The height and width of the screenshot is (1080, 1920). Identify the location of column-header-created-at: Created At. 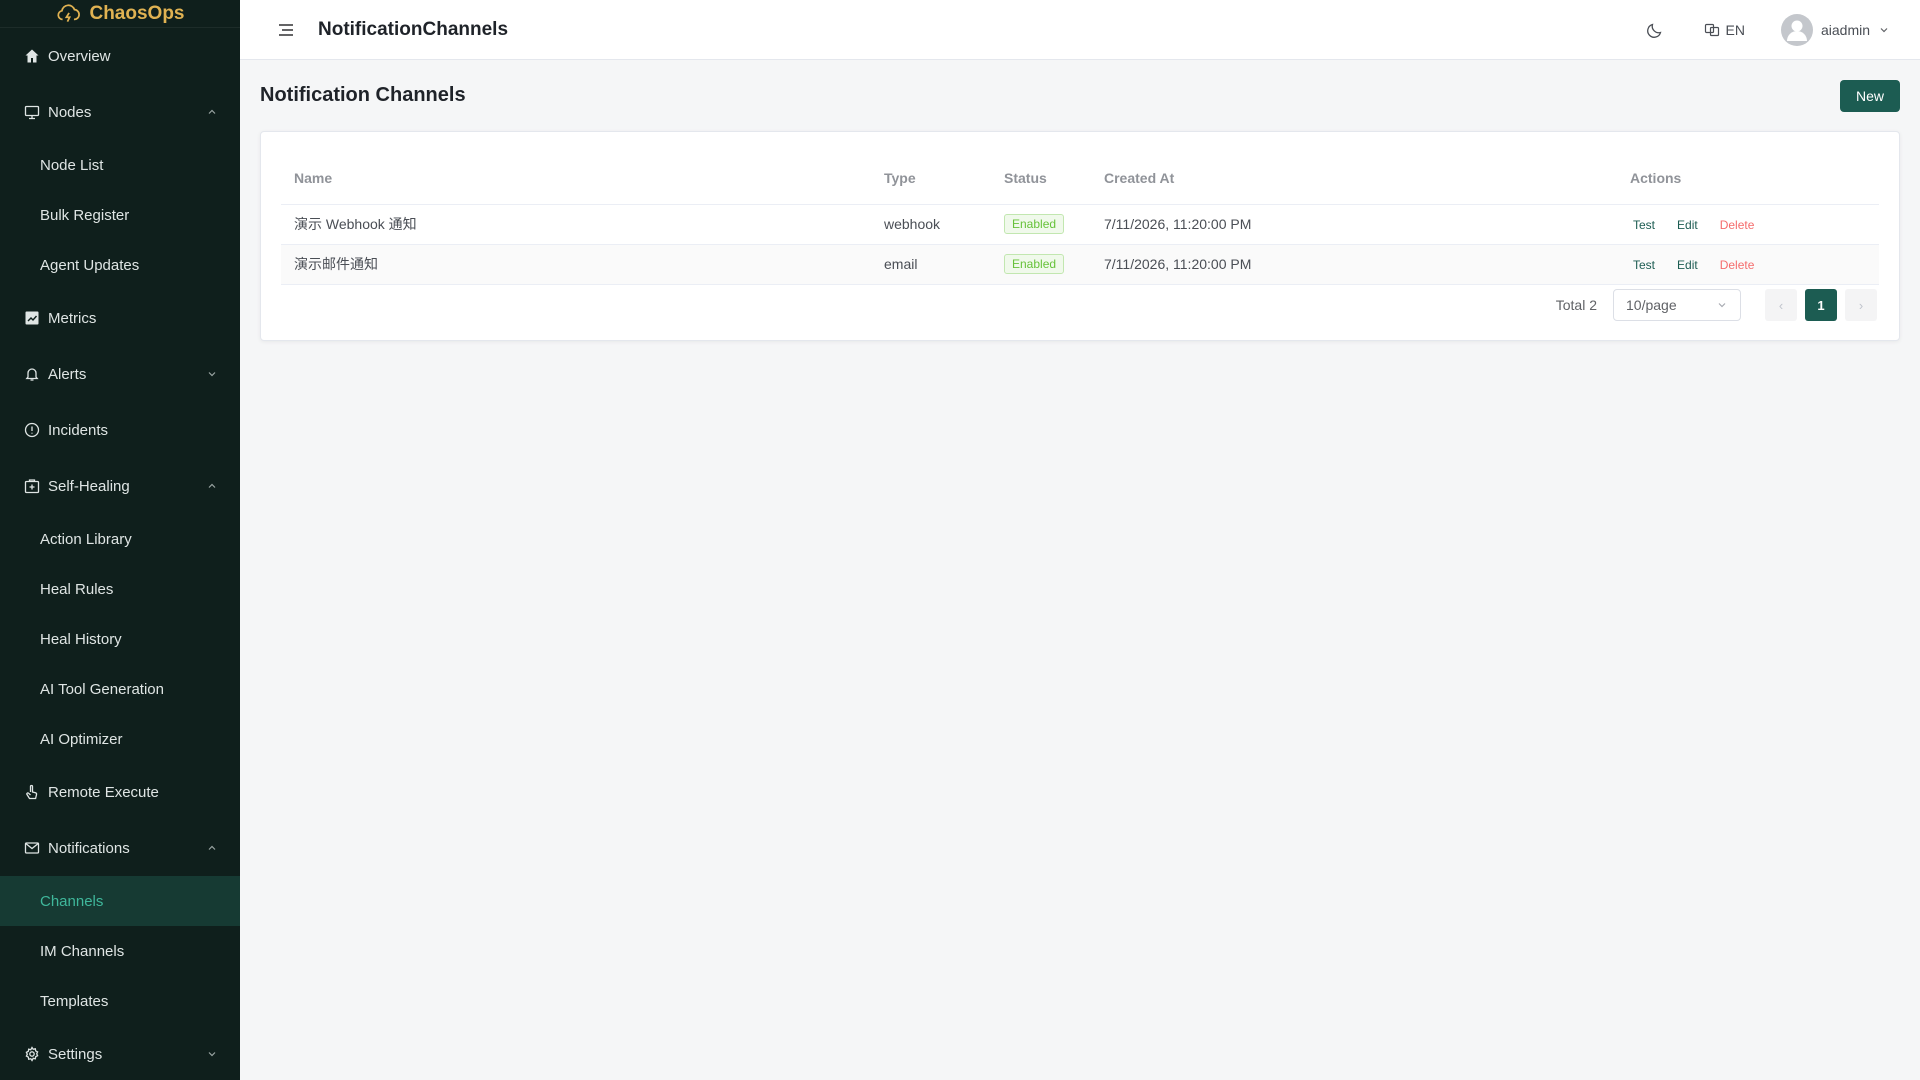
(1354, 178).